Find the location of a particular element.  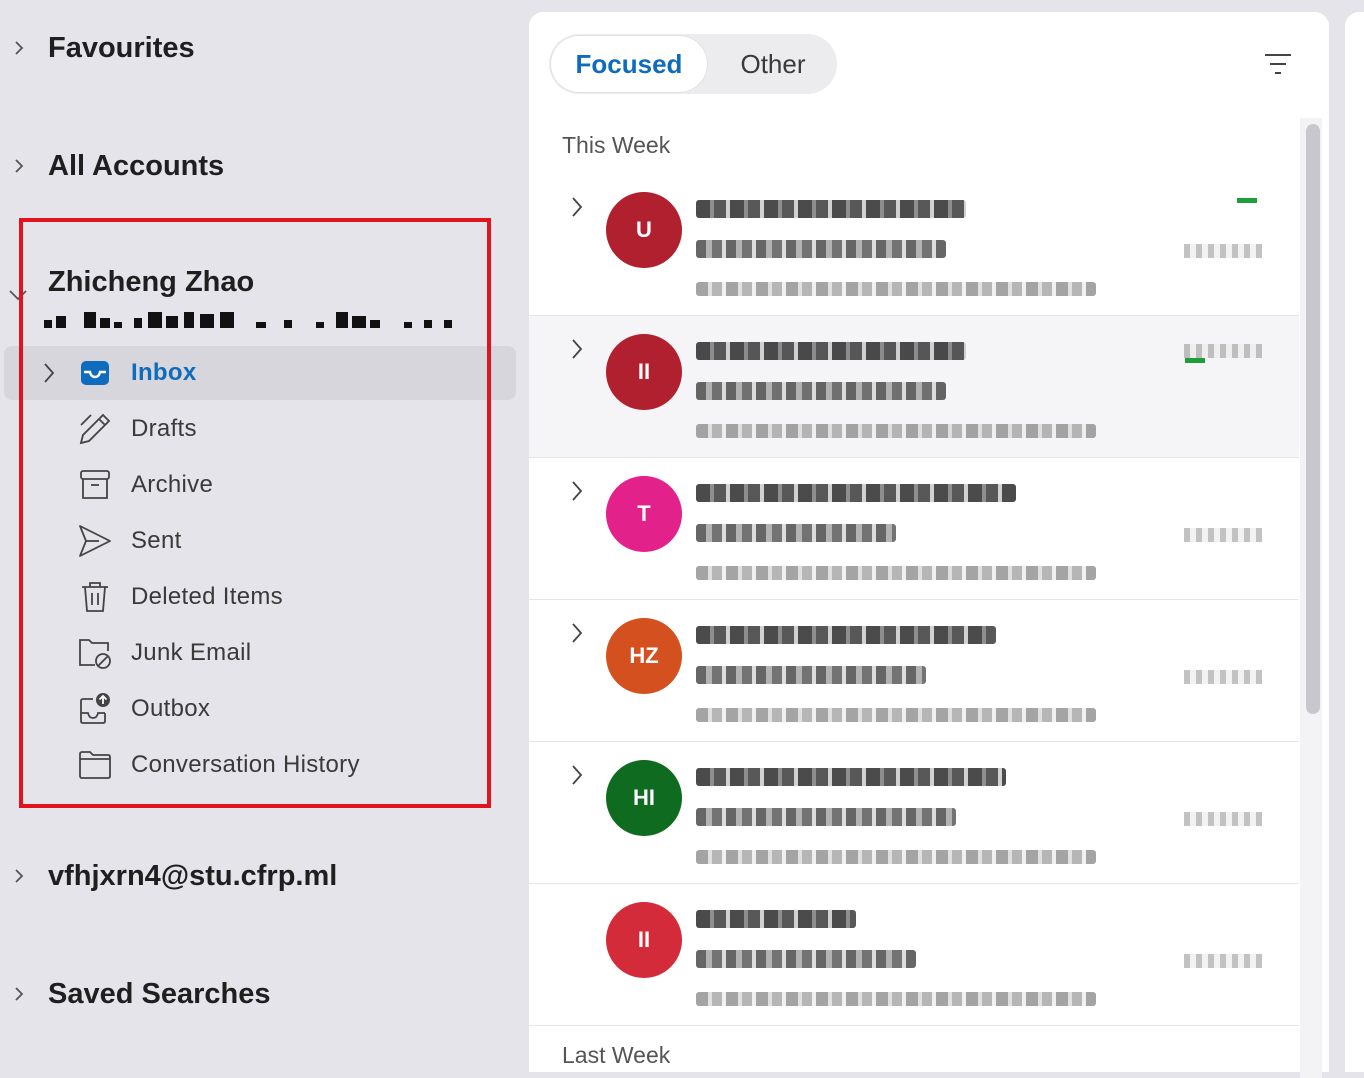

outbox-icon is located at coordinates (95, 709).